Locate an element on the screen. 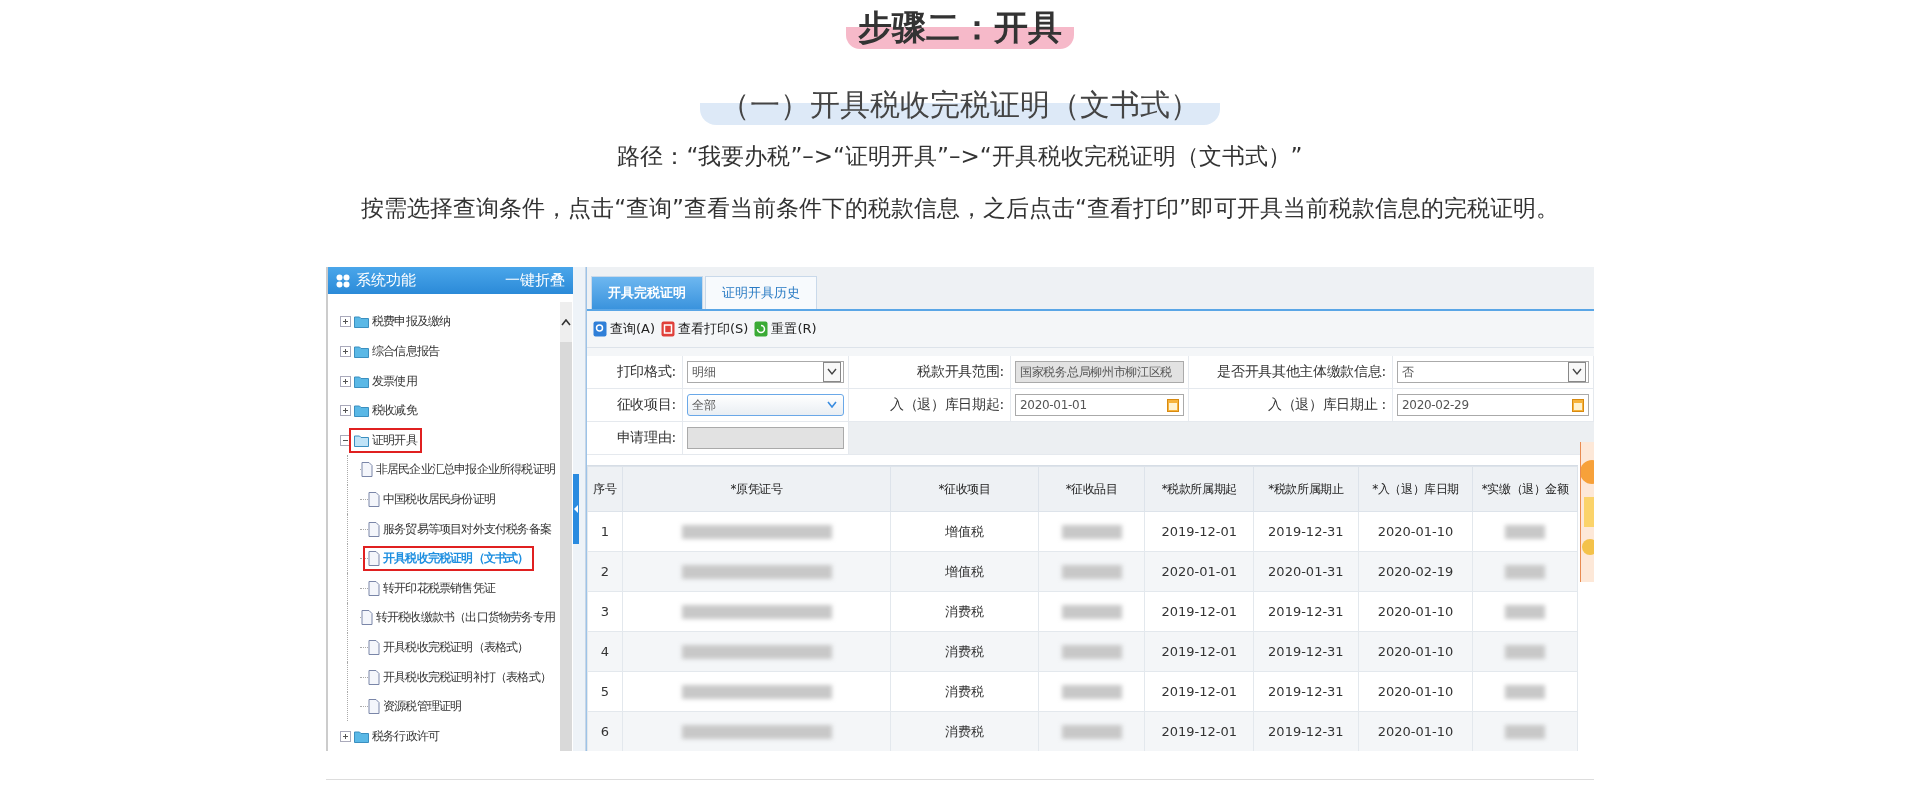  tree-item: 开具税收完税证明（表格式） is located at coordinates (456, 647).